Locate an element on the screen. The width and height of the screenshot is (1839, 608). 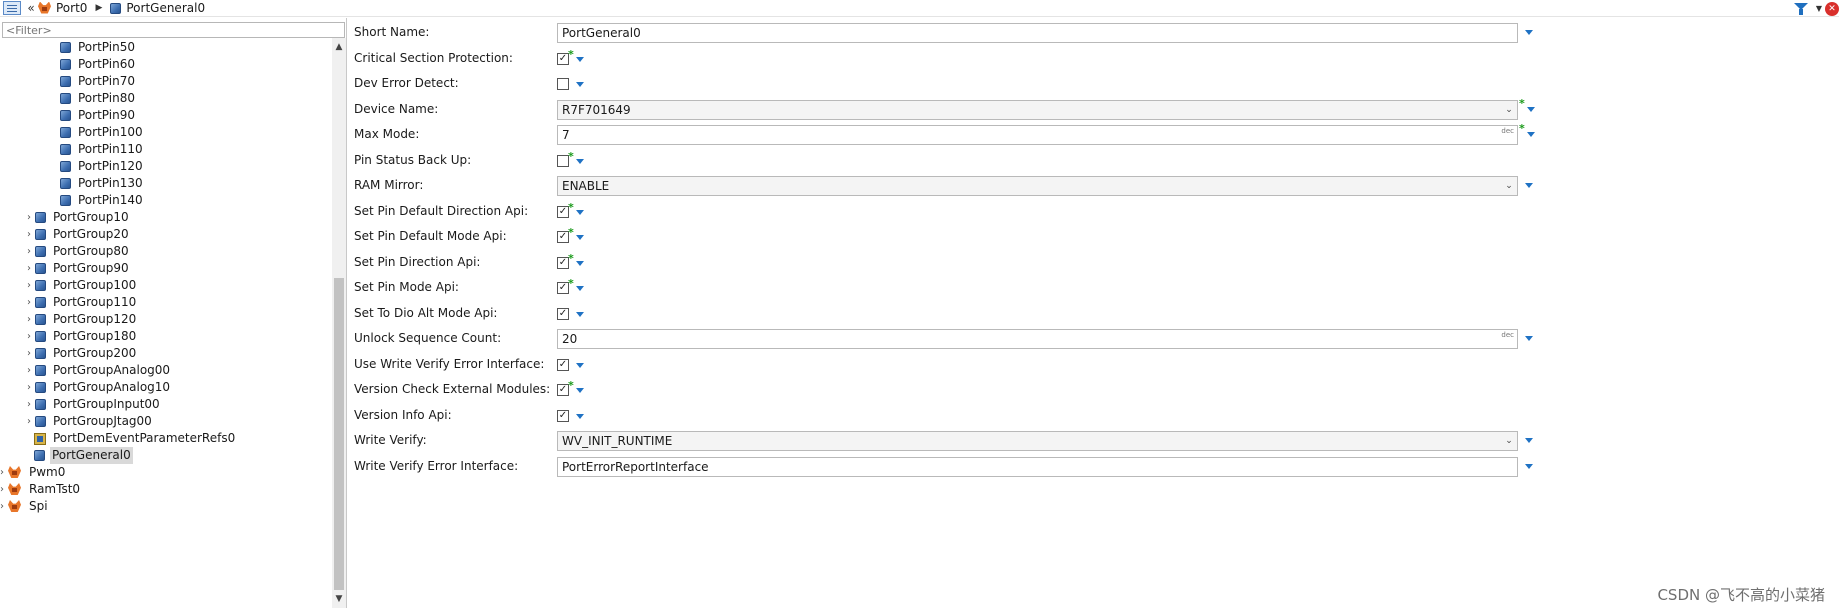
tree-item: › PortGroup180 is located at coordinates (80, 336).